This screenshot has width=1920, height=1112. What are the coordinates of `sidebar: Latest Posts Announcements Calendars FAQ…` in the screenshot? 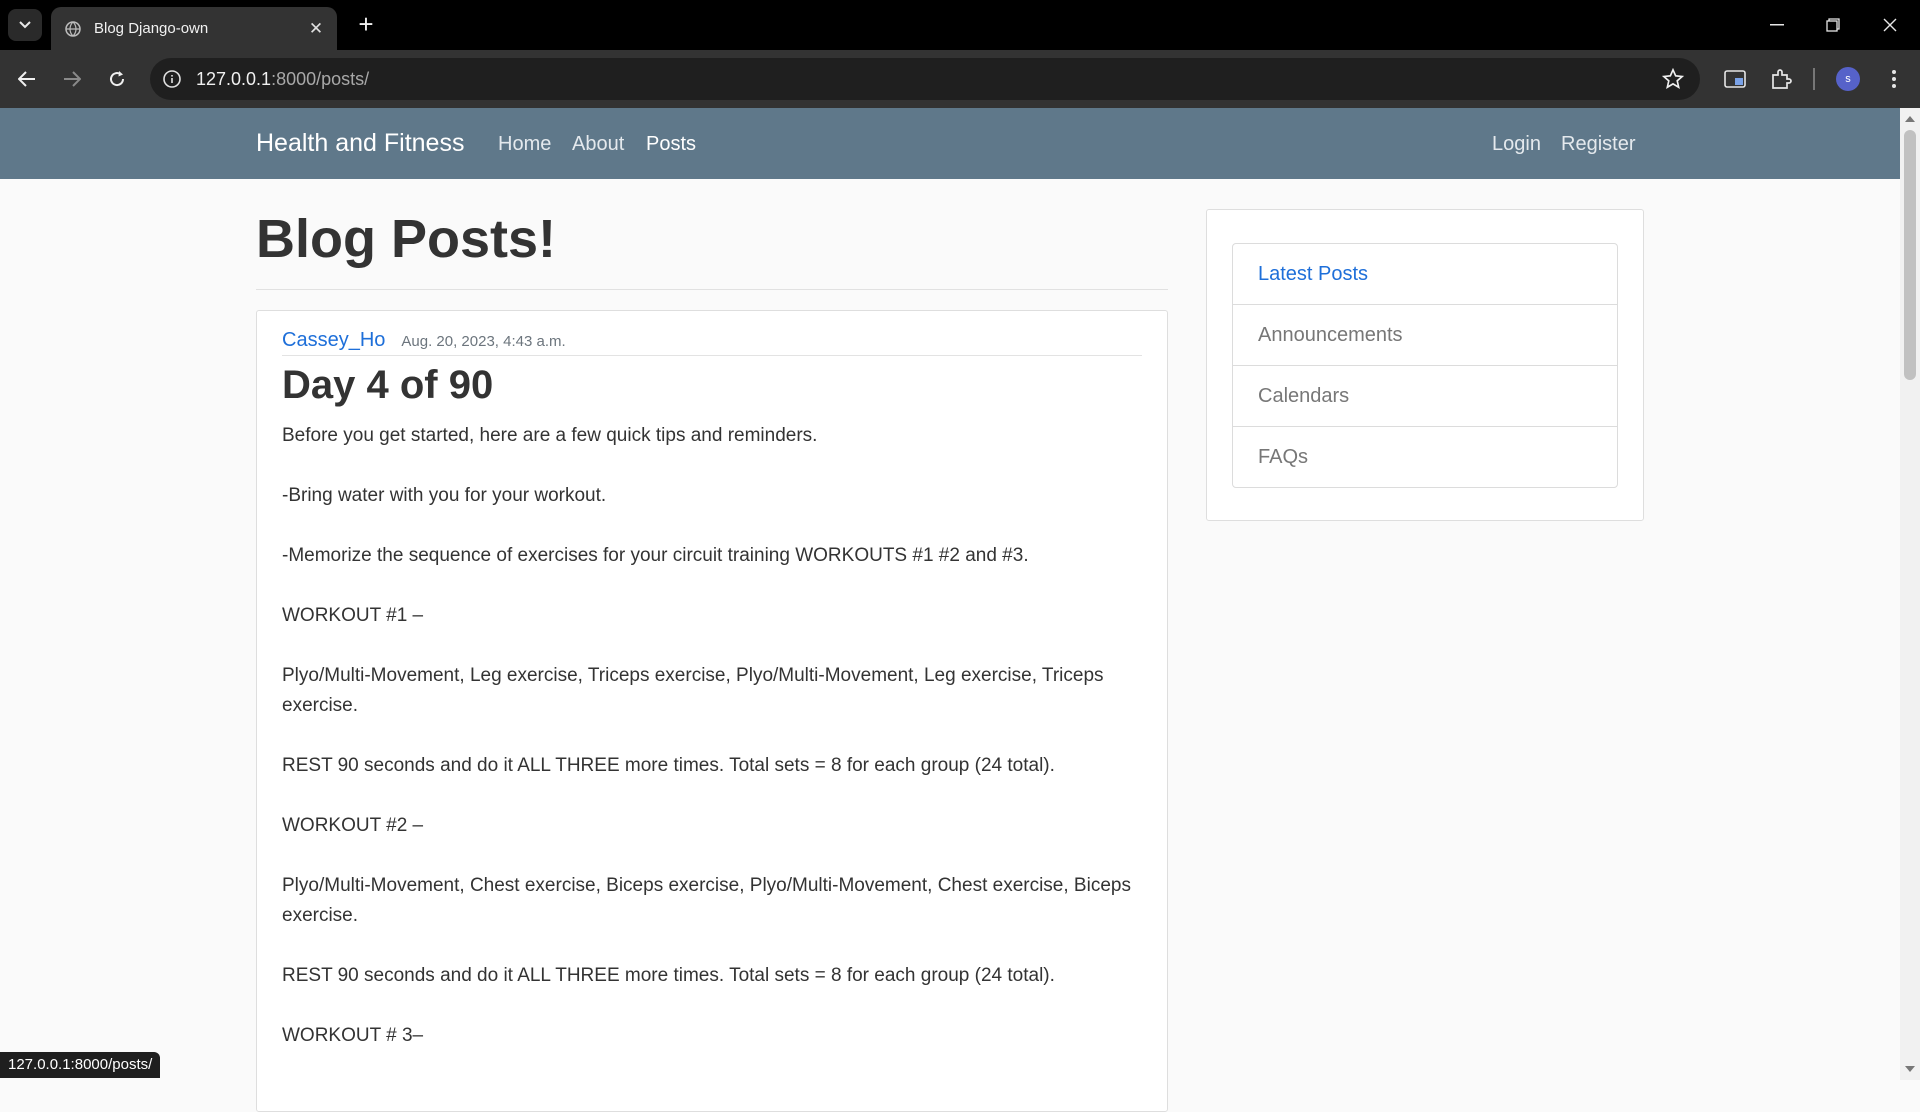 It's located at (1425, 365).